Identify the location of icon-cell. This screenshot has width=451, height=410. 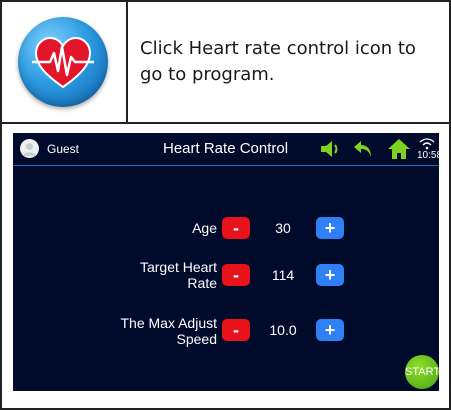
(65, 62).